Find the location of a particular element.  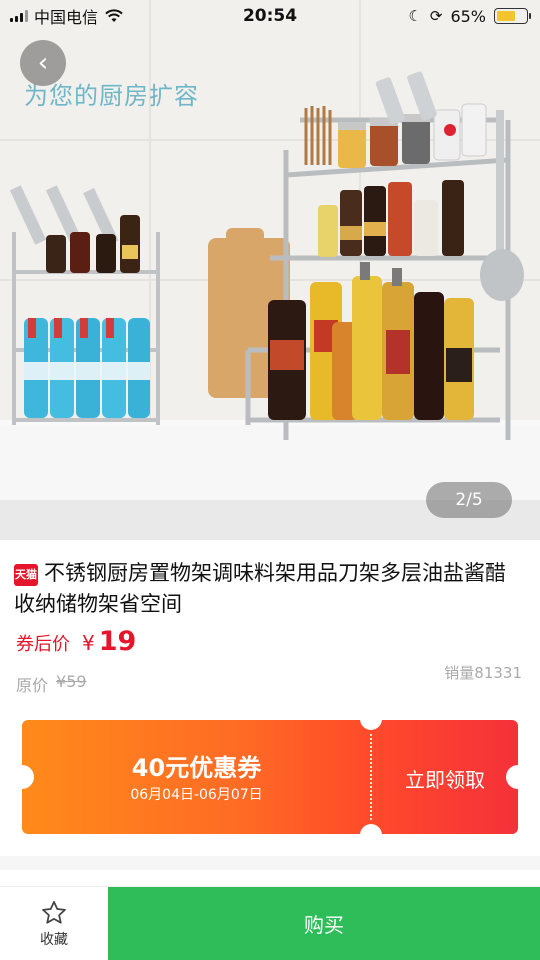

bottom-action-bar: 收藏 购买 is located at coordinates (270, 923).